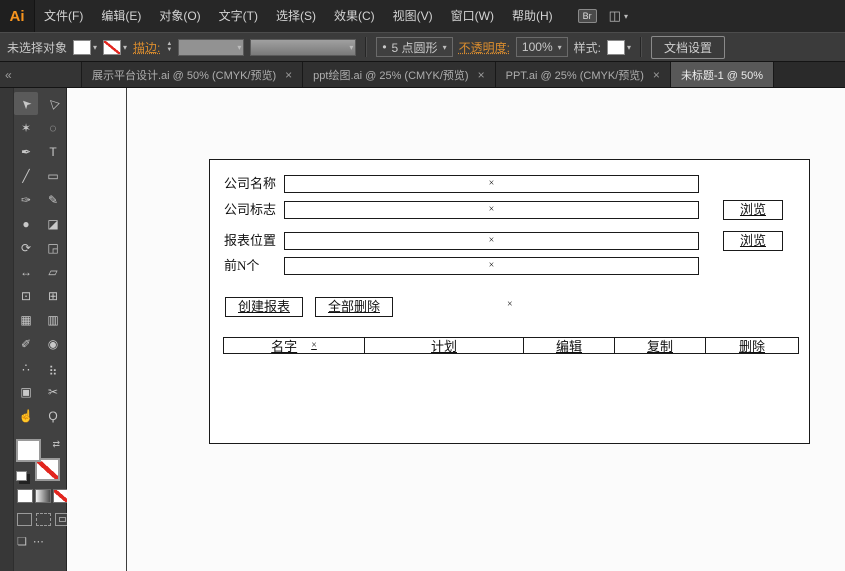 This screenshot has width=845, height=571. What do you see at coordinates (264, 307) in the screenshot?
I see `create-report-button: 创建报表` at bounding box center [264, 307].